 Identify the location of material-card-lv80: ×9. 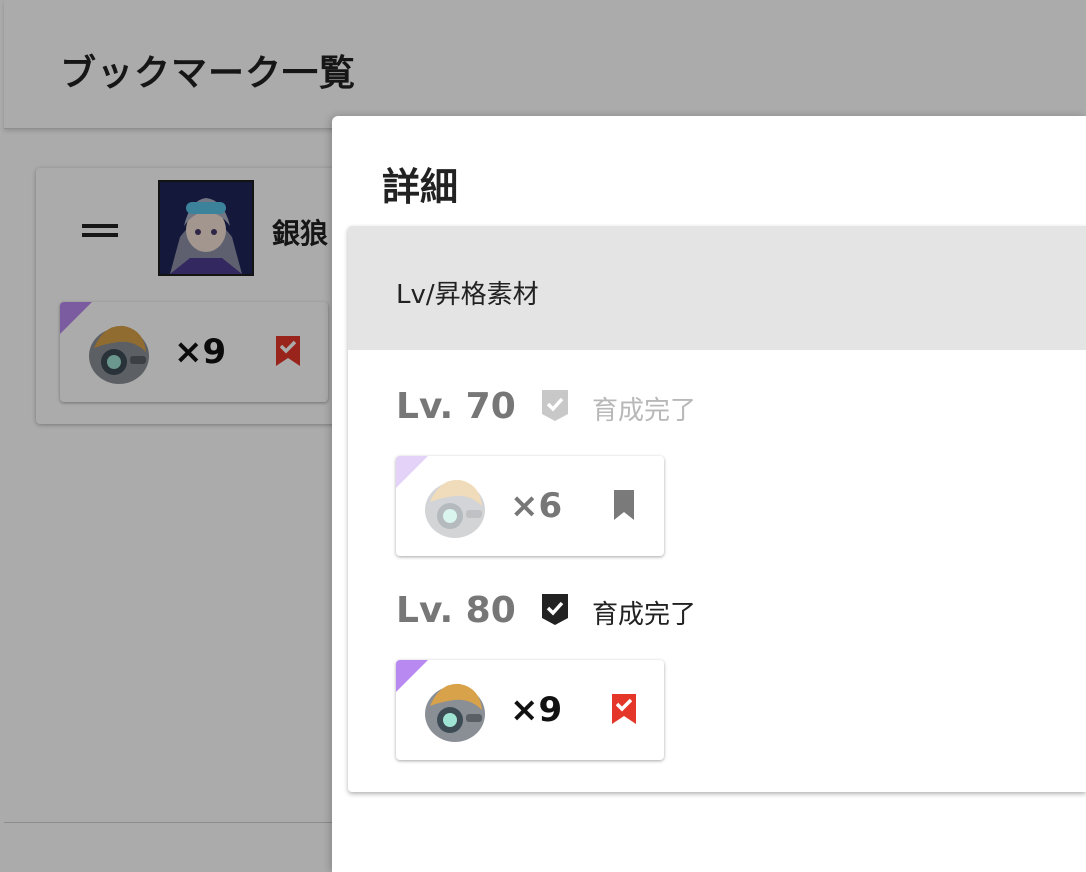
(530, 710).